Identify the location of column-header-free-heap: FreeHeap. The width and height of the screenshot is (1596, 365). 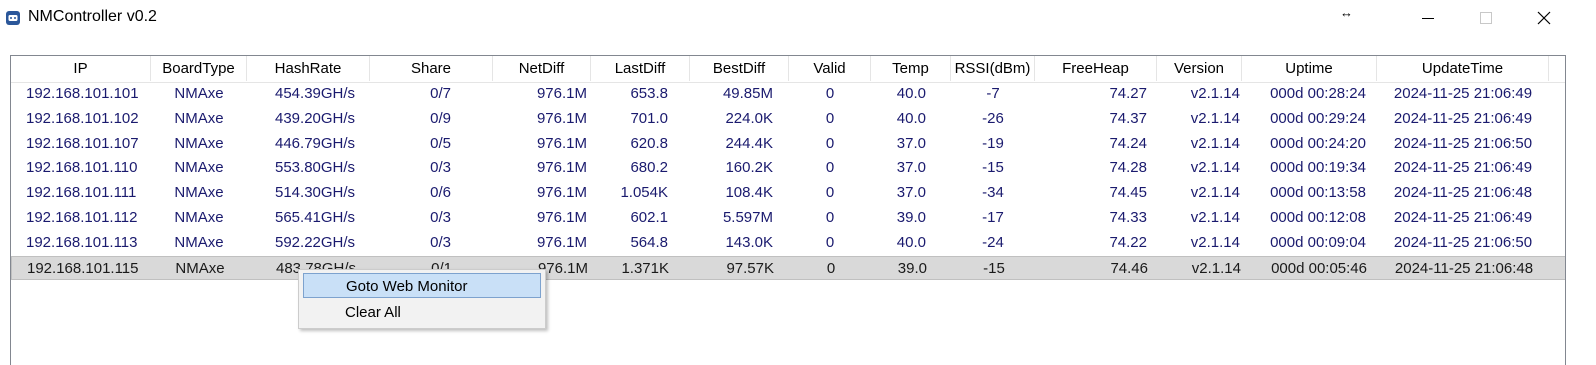
(1096, 68).